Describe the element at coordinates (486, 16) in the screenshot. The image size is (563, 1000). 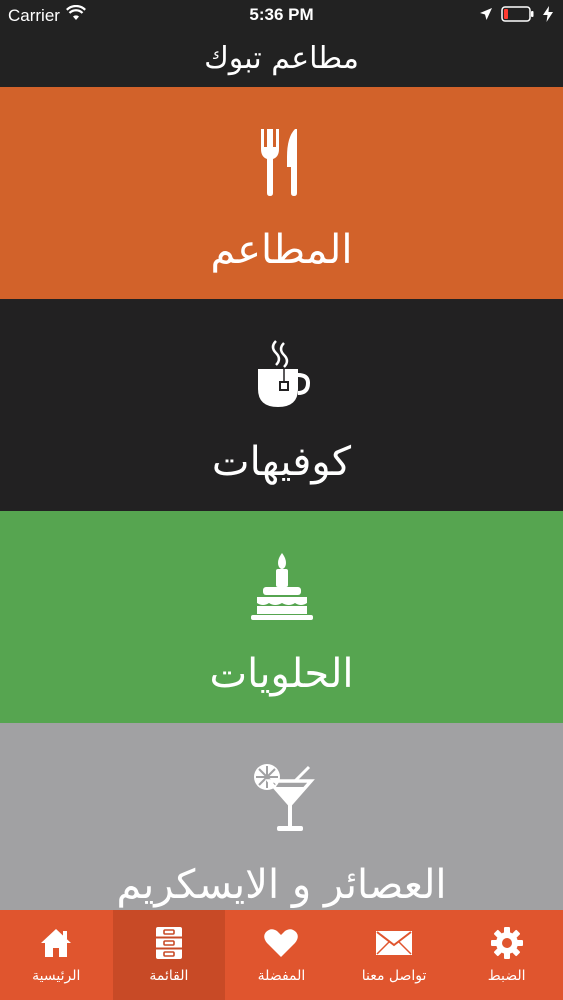
I see `location-arrow-icon` at that location.